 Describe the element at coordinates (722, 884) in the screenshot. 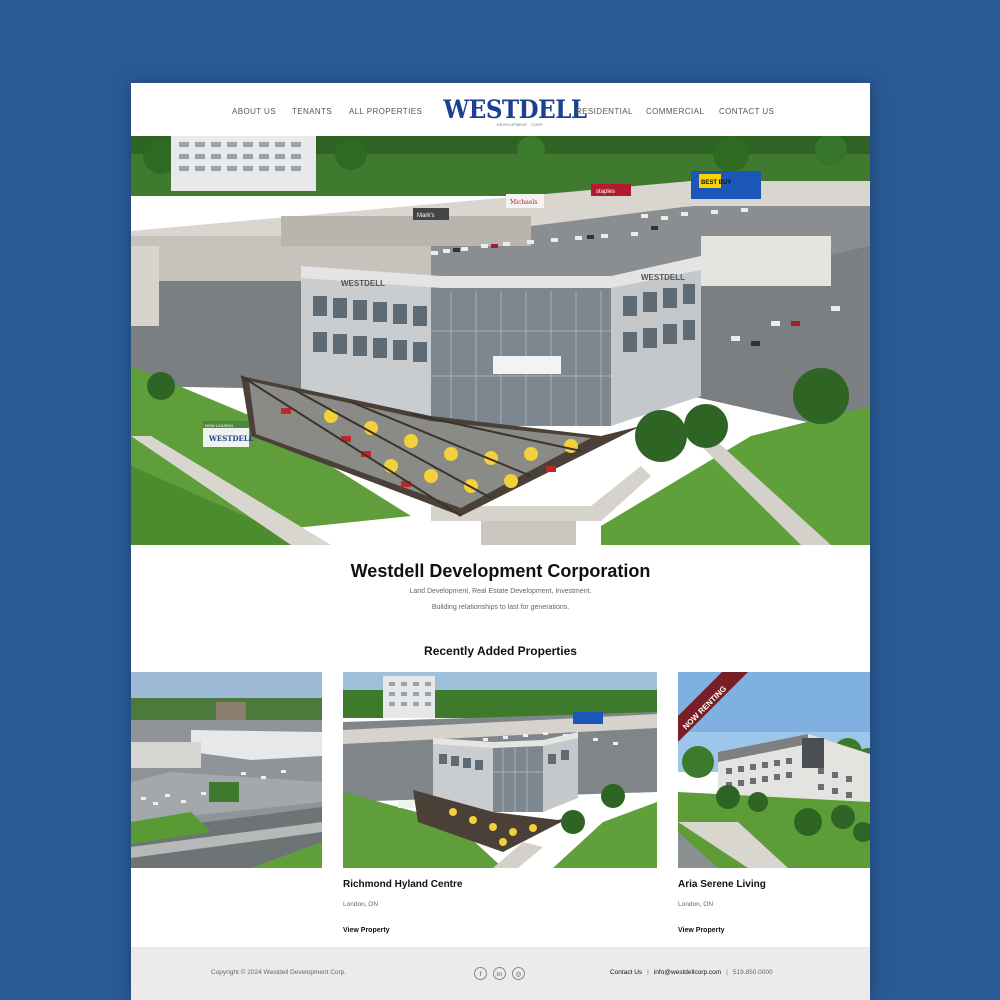

I see `property-title: Aria Serene Living` at that location.